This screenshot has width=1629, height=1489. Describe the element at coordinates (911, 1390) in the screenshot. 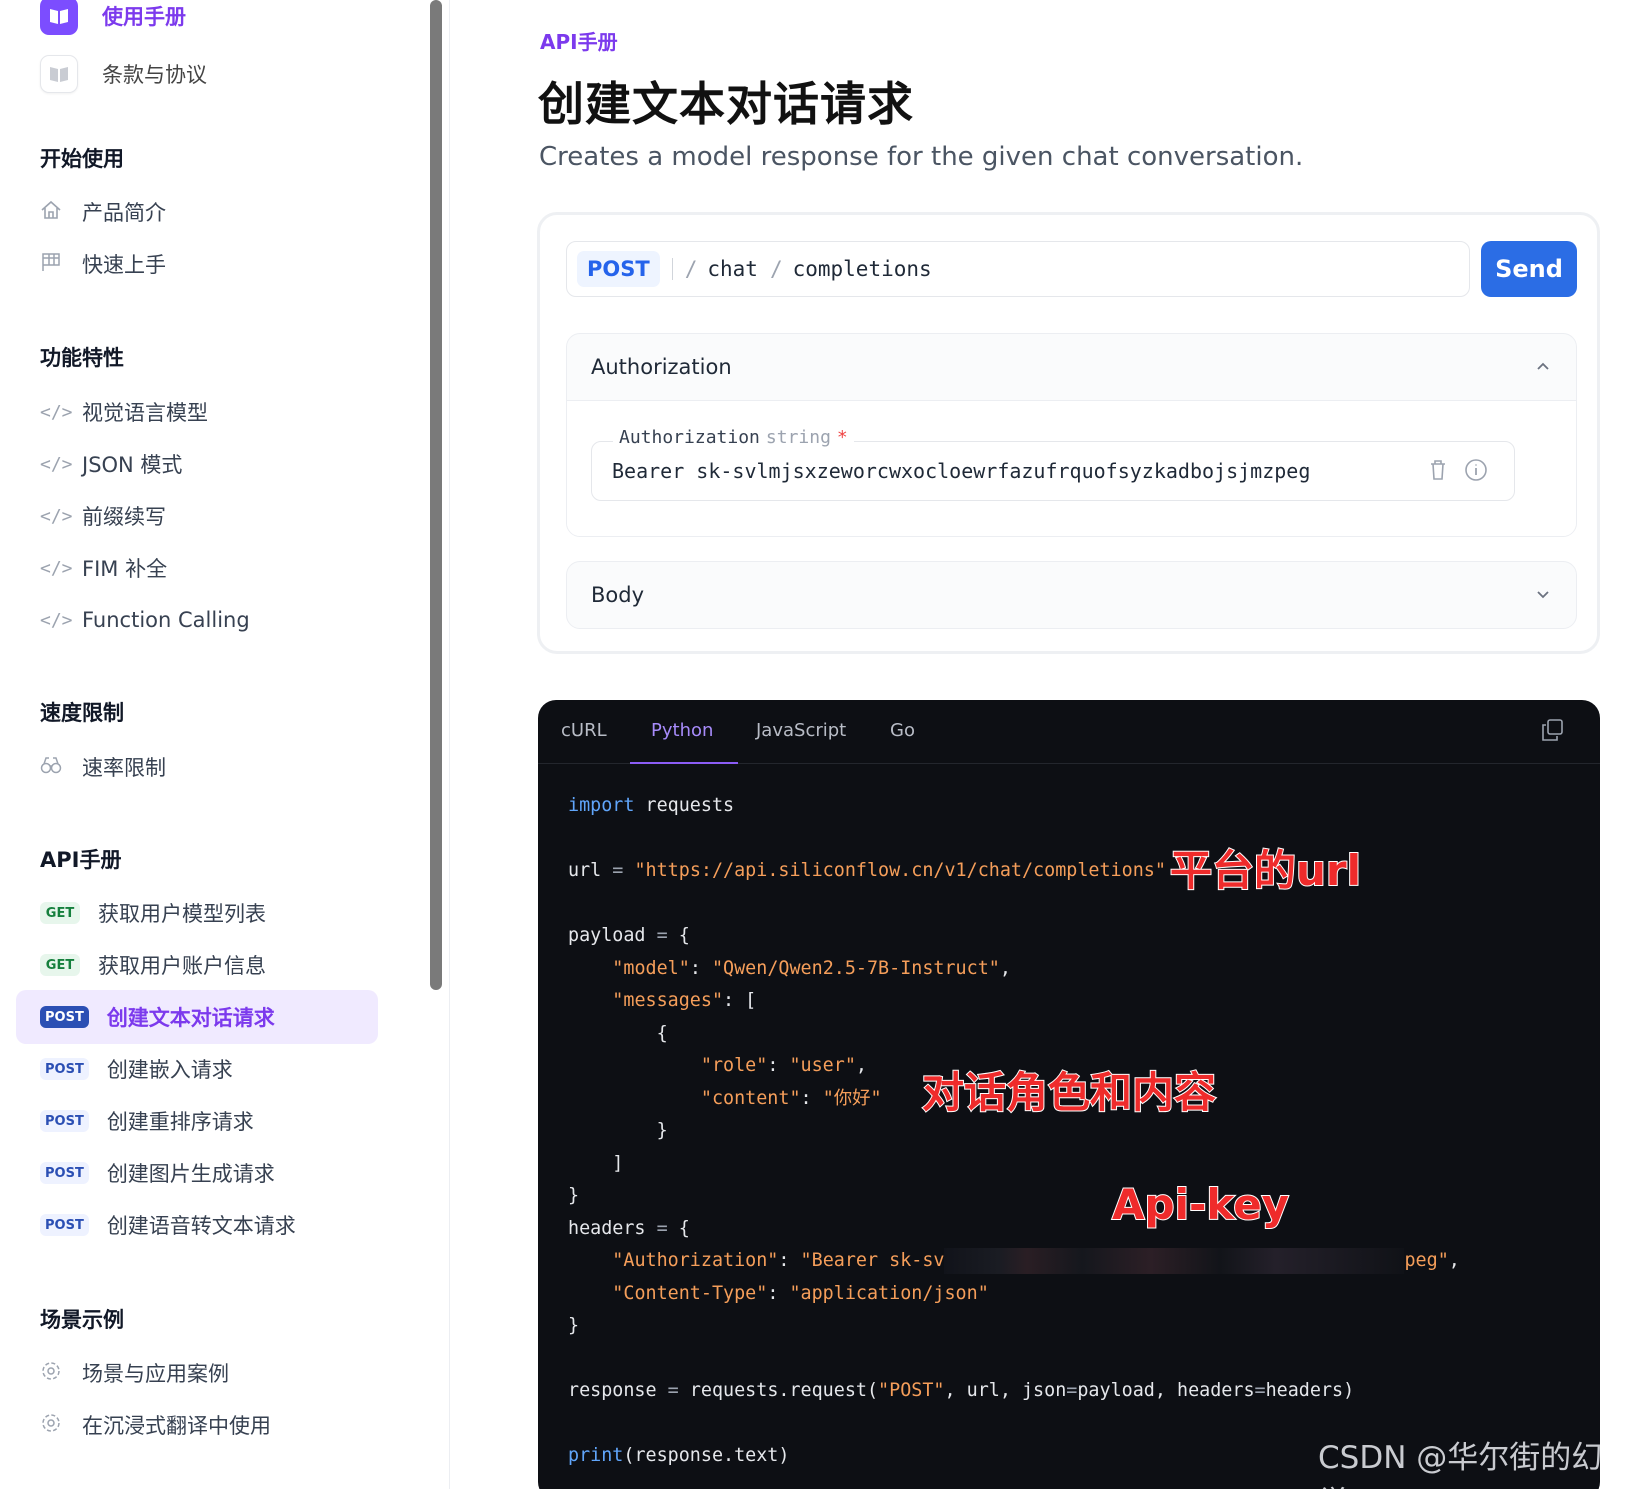

I see `code-token: "POST"` at that location.